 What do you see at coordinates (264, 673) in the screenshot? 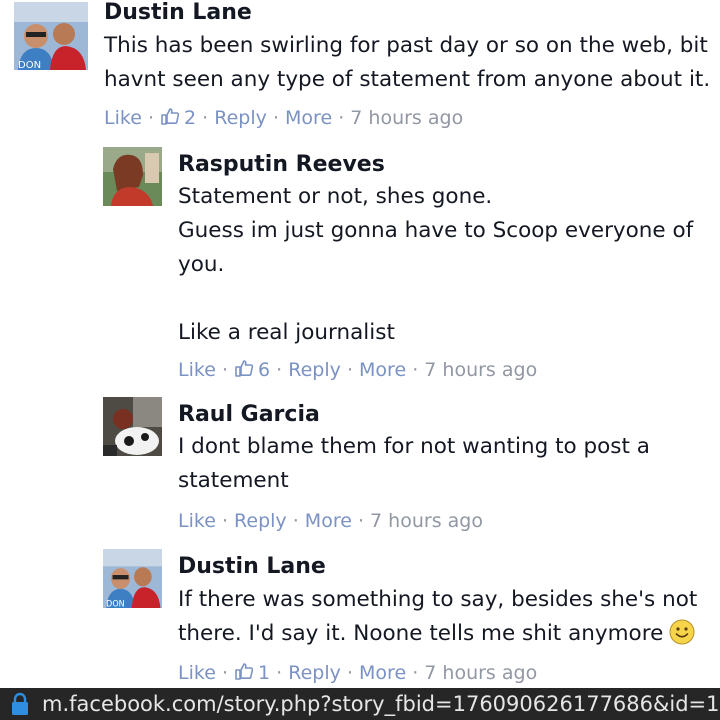
I see `like-count-value: 1` at bounding box center [264, 673].